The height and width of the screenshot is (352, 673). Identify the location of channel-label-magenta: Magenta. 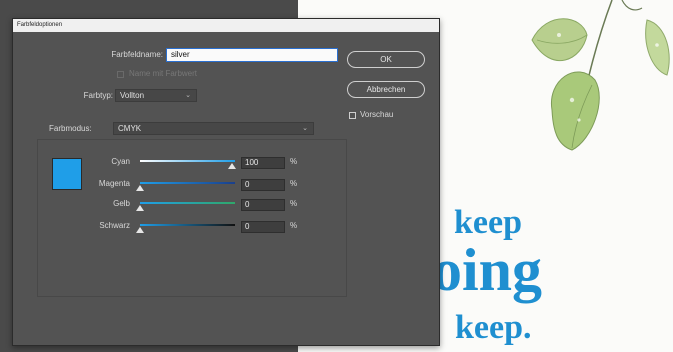
(114, 183).